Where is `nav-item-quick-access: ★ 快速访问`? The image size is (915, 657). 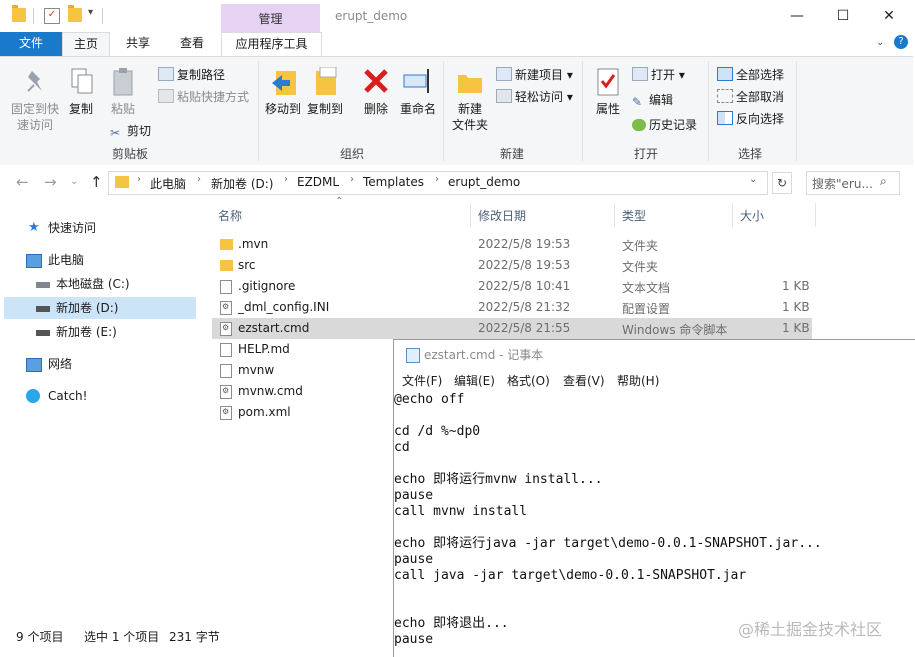
nav-item-quick-access: ★ 快速访问 is located at coordinates (100, 228).